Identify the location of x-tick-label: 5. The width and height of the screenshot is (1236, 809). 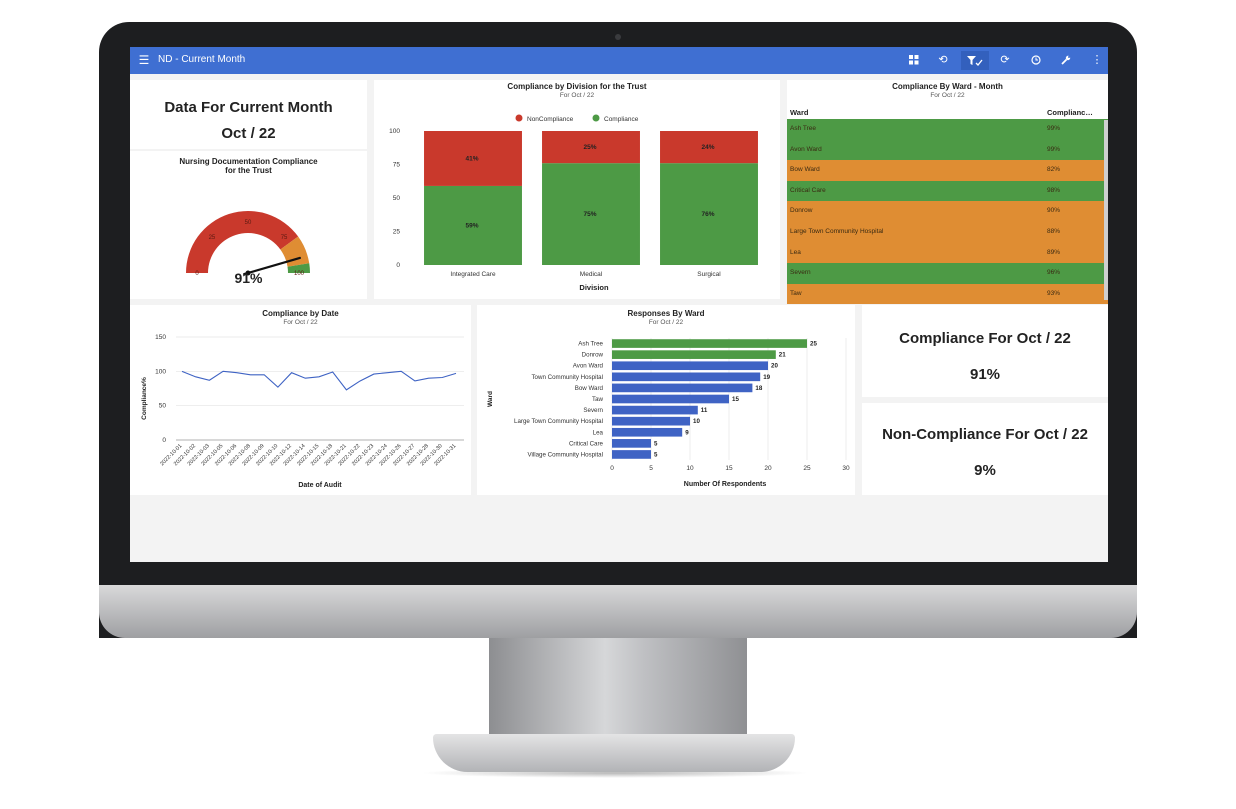
(651, 468).